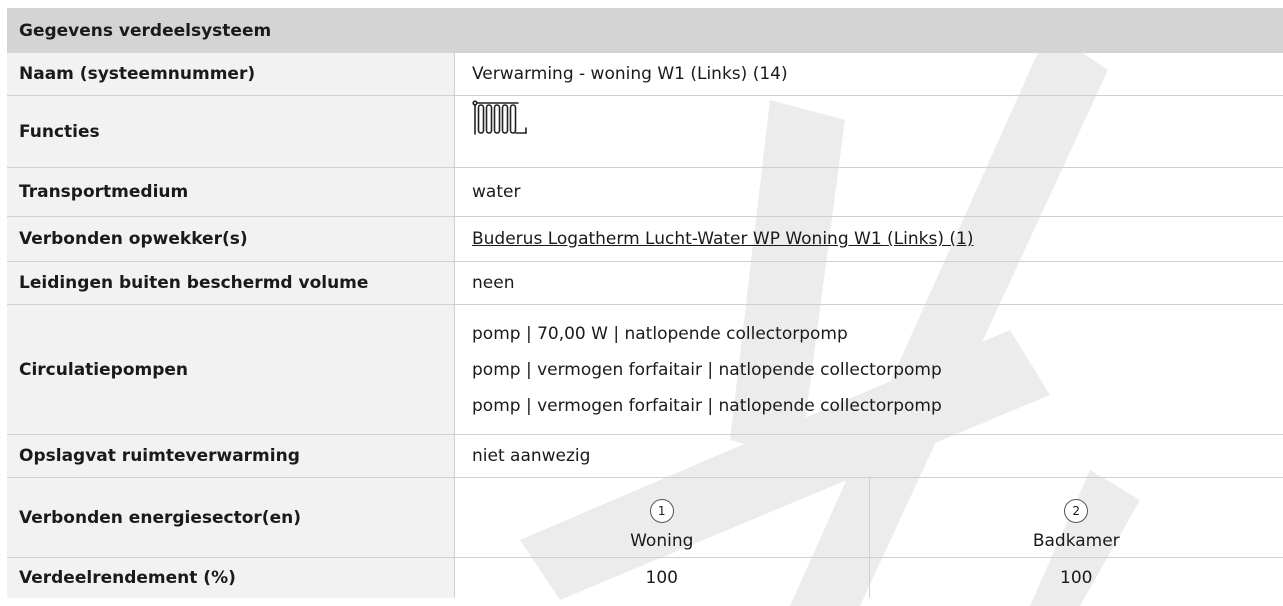  I want to click on row-leidingen: Leidingen buiten beschermd volume neen, so click(645, 283).